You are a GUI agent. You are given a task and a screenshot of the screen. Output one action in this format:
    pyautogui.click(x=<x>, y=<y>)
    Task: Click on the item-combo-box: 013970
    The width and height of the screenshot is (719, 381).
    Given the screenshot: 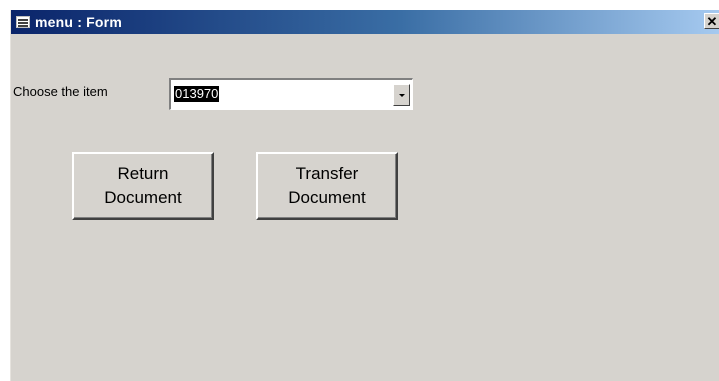 What is the action you would take?
    pyautogui.click(x=291, y=94)
    